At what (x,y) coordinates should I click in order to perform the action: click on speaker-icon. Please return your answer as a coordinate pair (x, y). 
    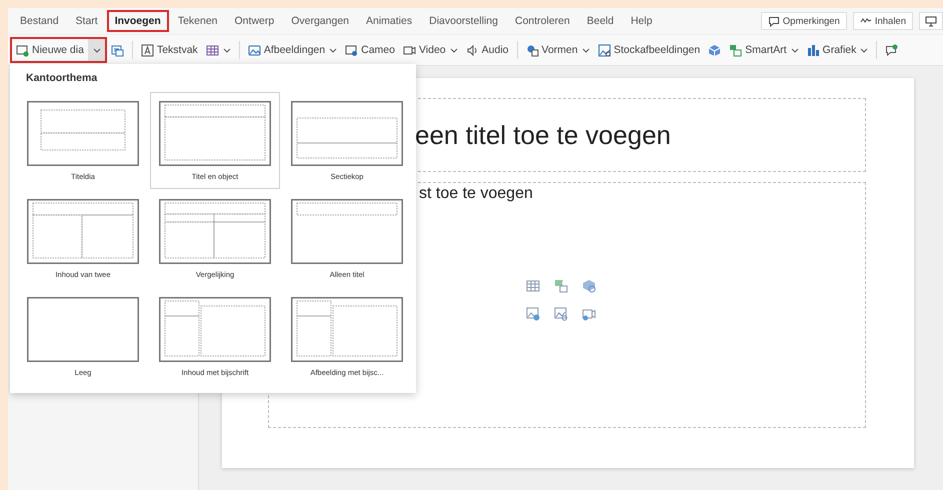
    Looking at the image, I should click on (472, 50).